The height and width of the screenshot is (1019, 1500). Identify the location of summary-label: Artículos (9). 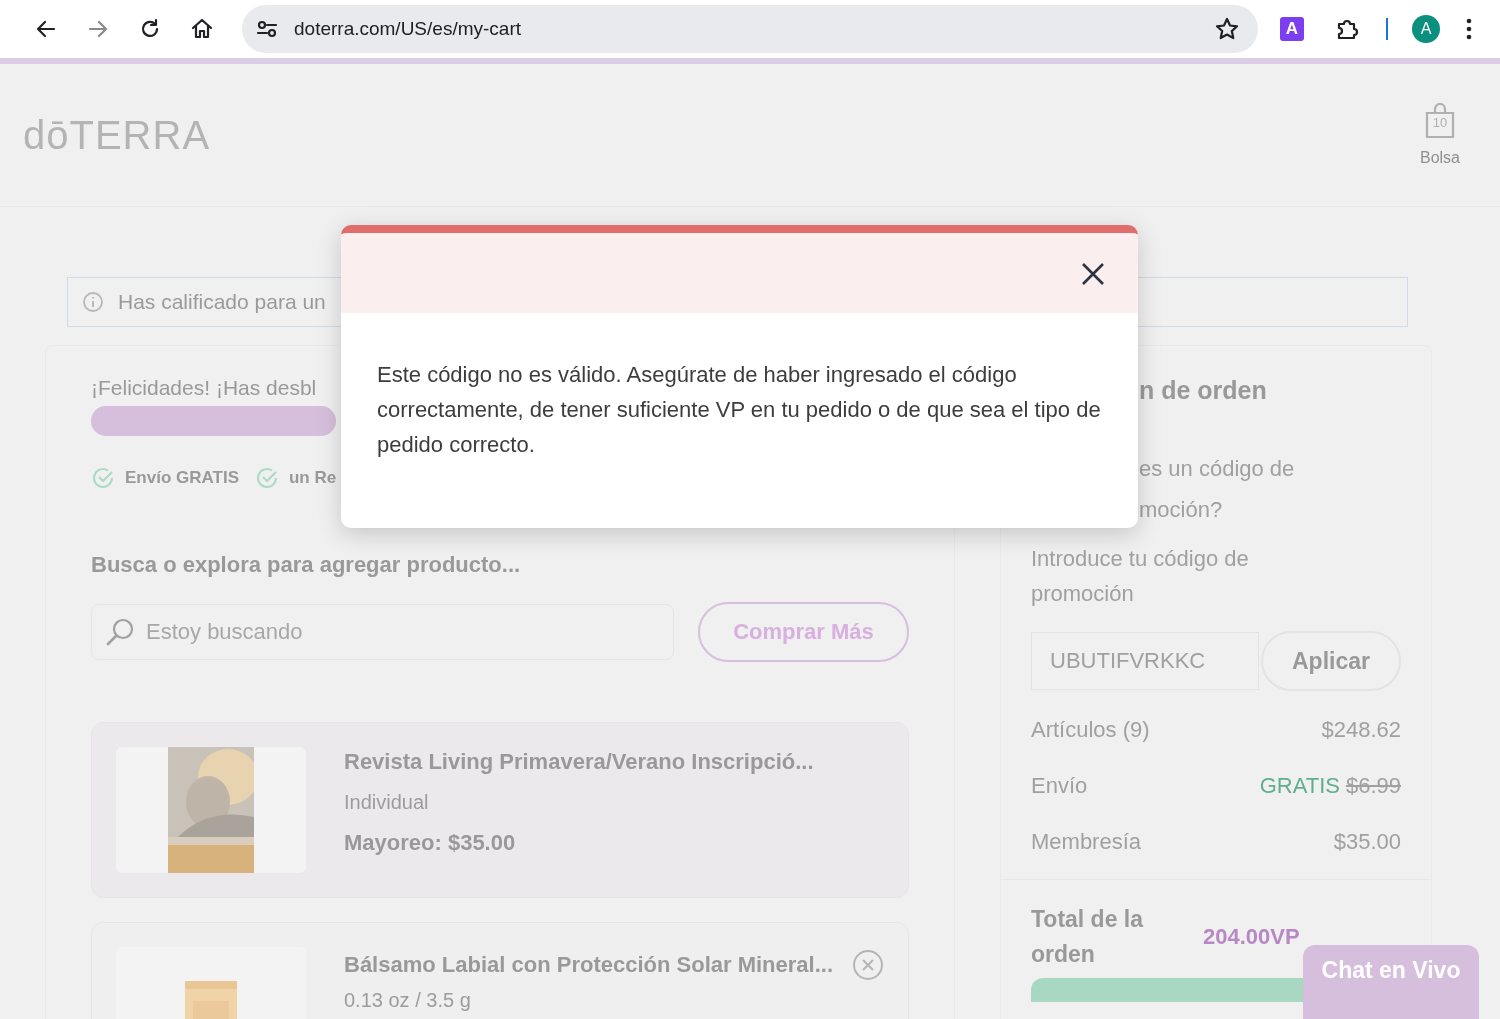
(1090, 730).